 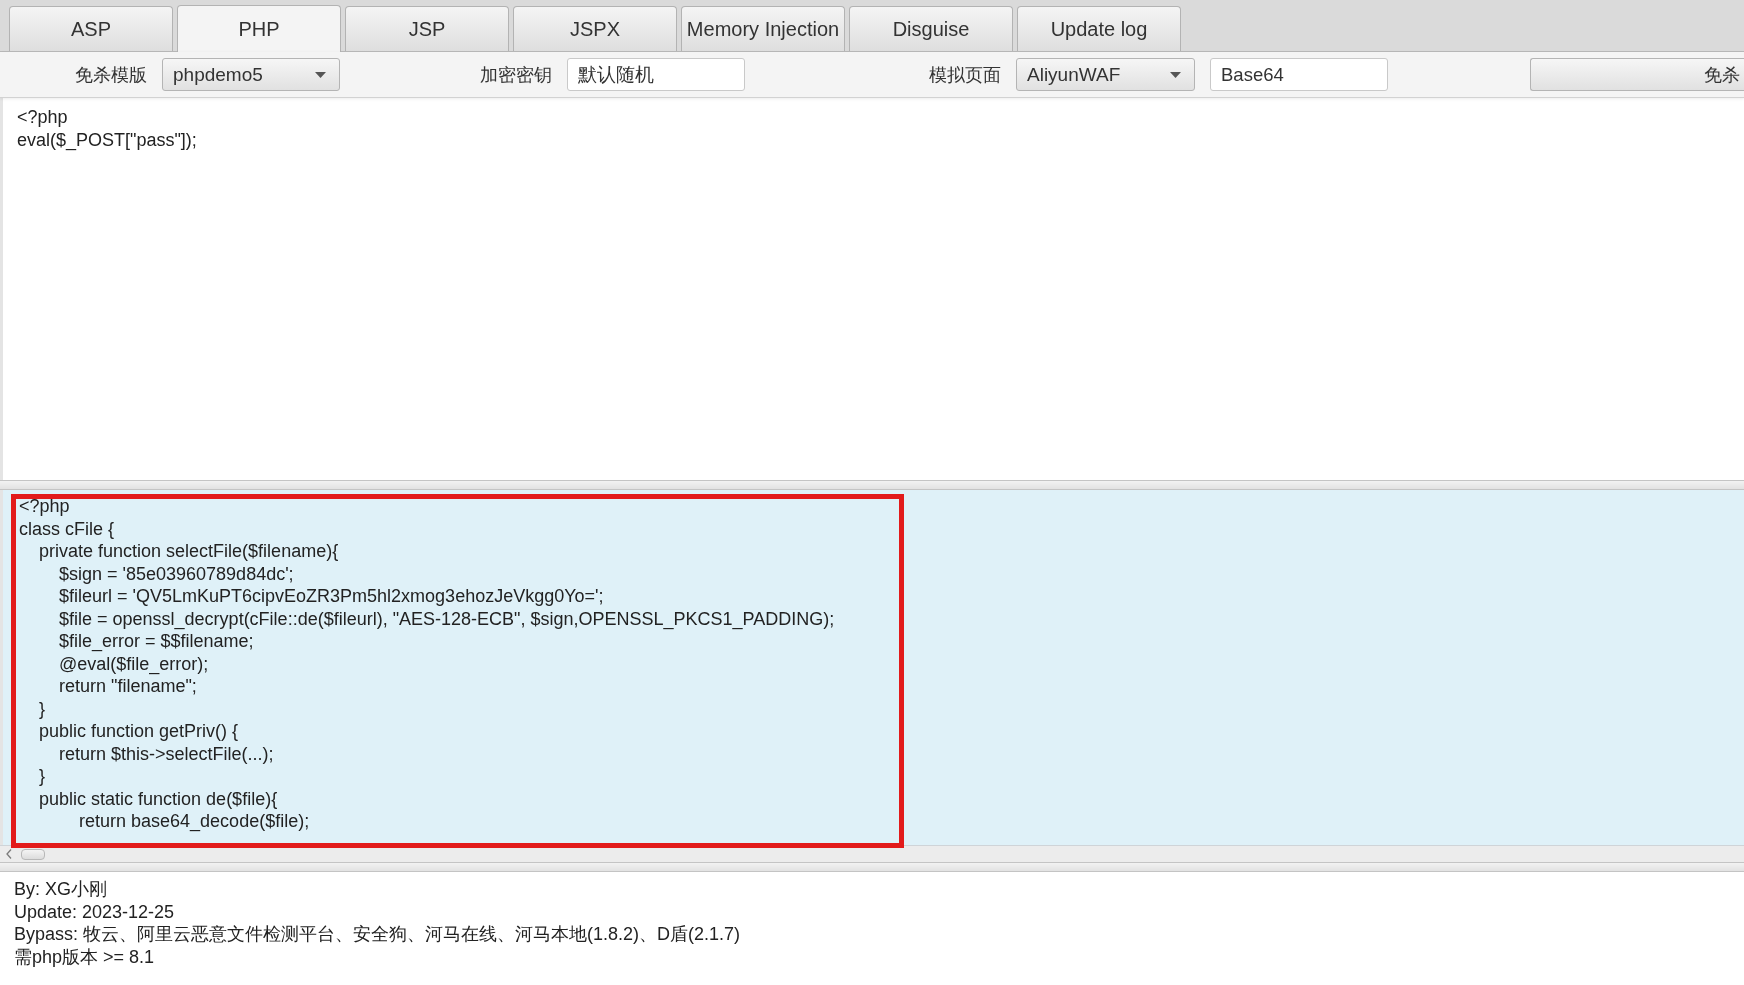 I want to click on tab: JSPX, so click(x=595, y=28).